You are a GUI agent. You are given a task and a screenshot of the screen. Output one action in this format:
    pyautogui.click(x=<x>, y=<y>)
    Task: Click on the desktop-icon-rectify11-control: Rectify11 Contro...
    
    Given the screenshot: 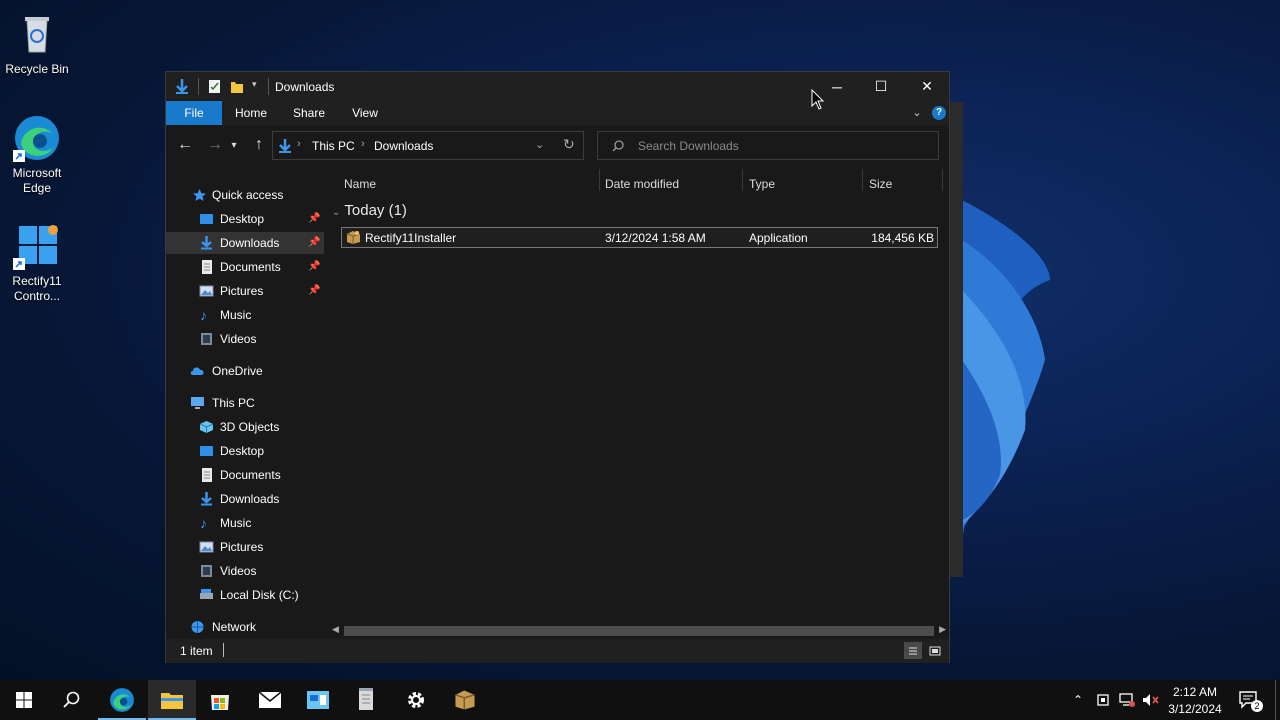 What is the action you would take?
    pyautogui.click(x=37, y=263)
    